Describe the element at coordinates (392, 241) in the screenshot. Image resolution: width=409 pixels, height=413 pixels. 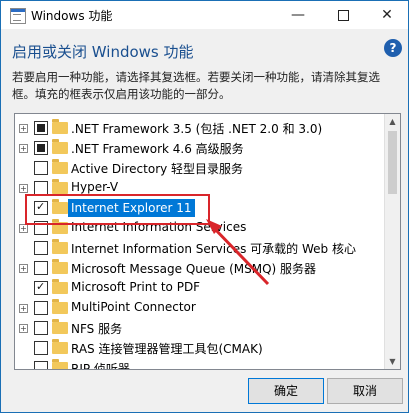
I see `vertical-scrollbar: ▲ ▼` at that location.